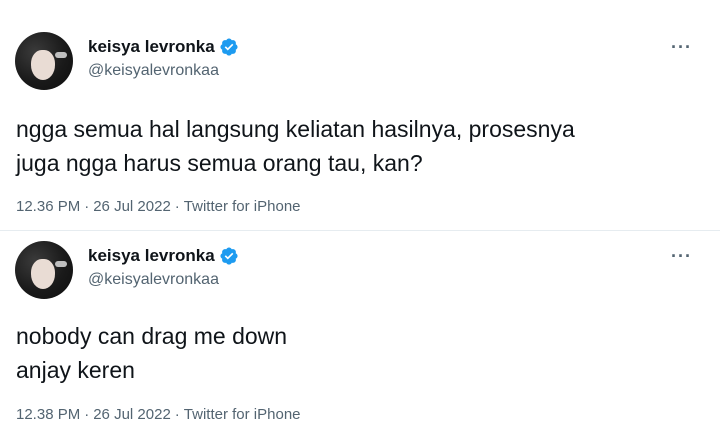  I want to click on tweet-text: nobody can drag me down anjay keren, so click(358, 353).